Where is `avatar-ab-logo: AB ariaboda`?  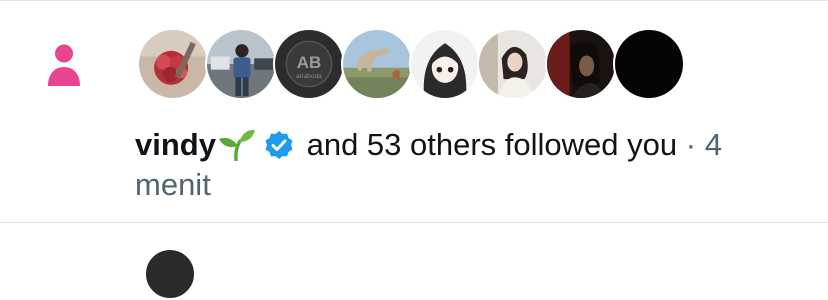 avatar-ab-logo: AB ariaboda is located at coordinates (309, 64).